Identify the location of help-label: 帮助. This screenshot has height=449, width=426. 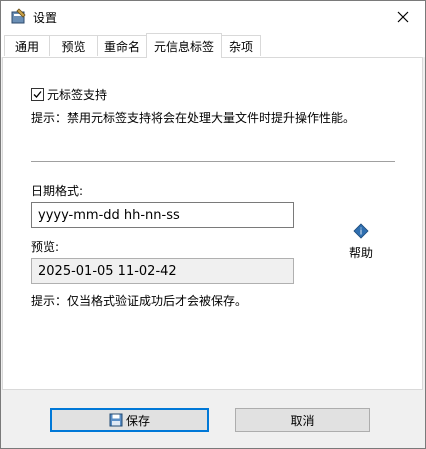
(360, 253).